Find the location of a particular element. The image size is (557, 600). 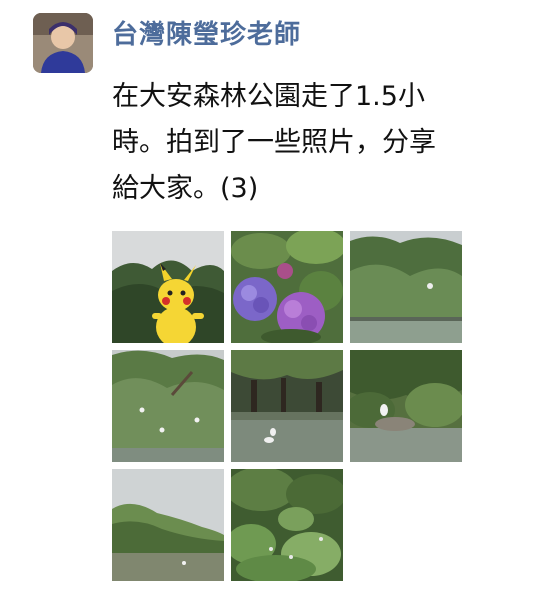

photo-thumbnail-pond-trees is located at coordinates (406, 287).